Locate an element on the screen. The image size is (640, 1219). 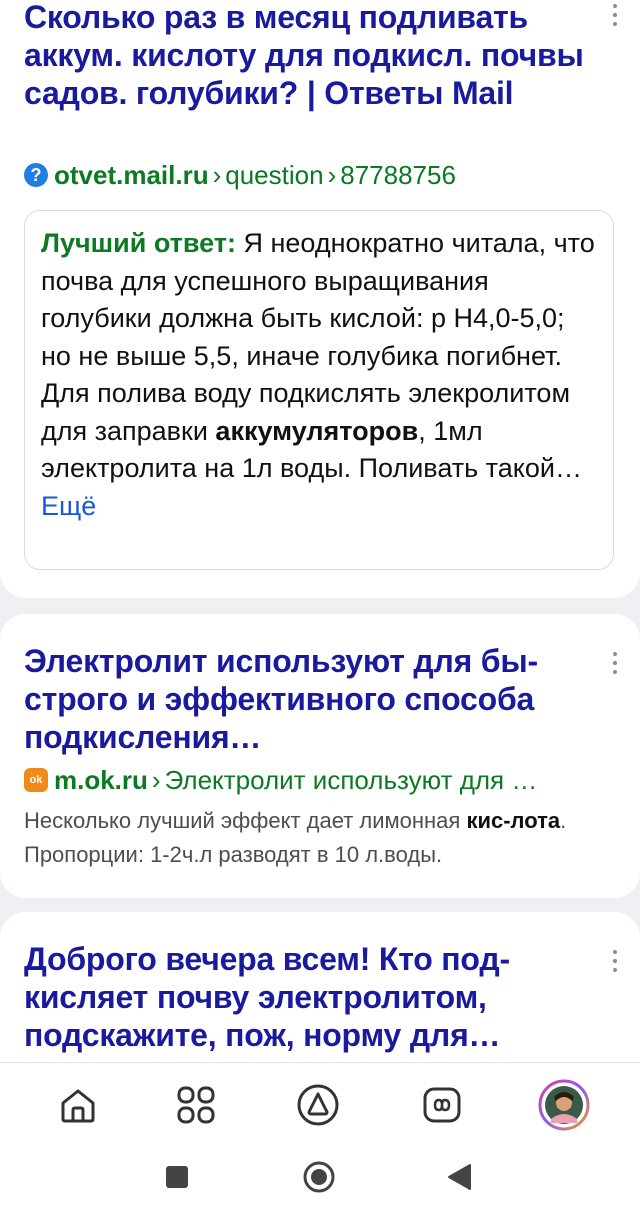
profile-avatar is located at coordinates (564, 1105).